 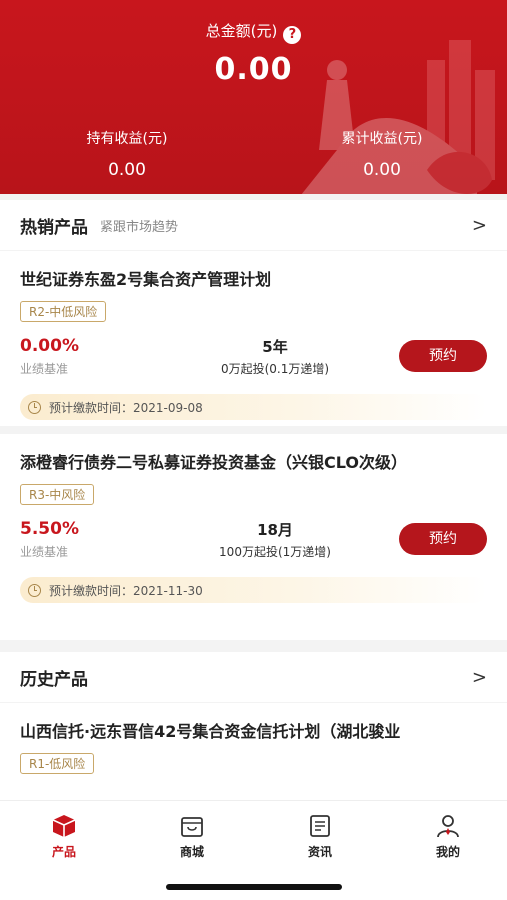 I want to click on benchmark-rate: 5.50%, so click(x=49, y=529).